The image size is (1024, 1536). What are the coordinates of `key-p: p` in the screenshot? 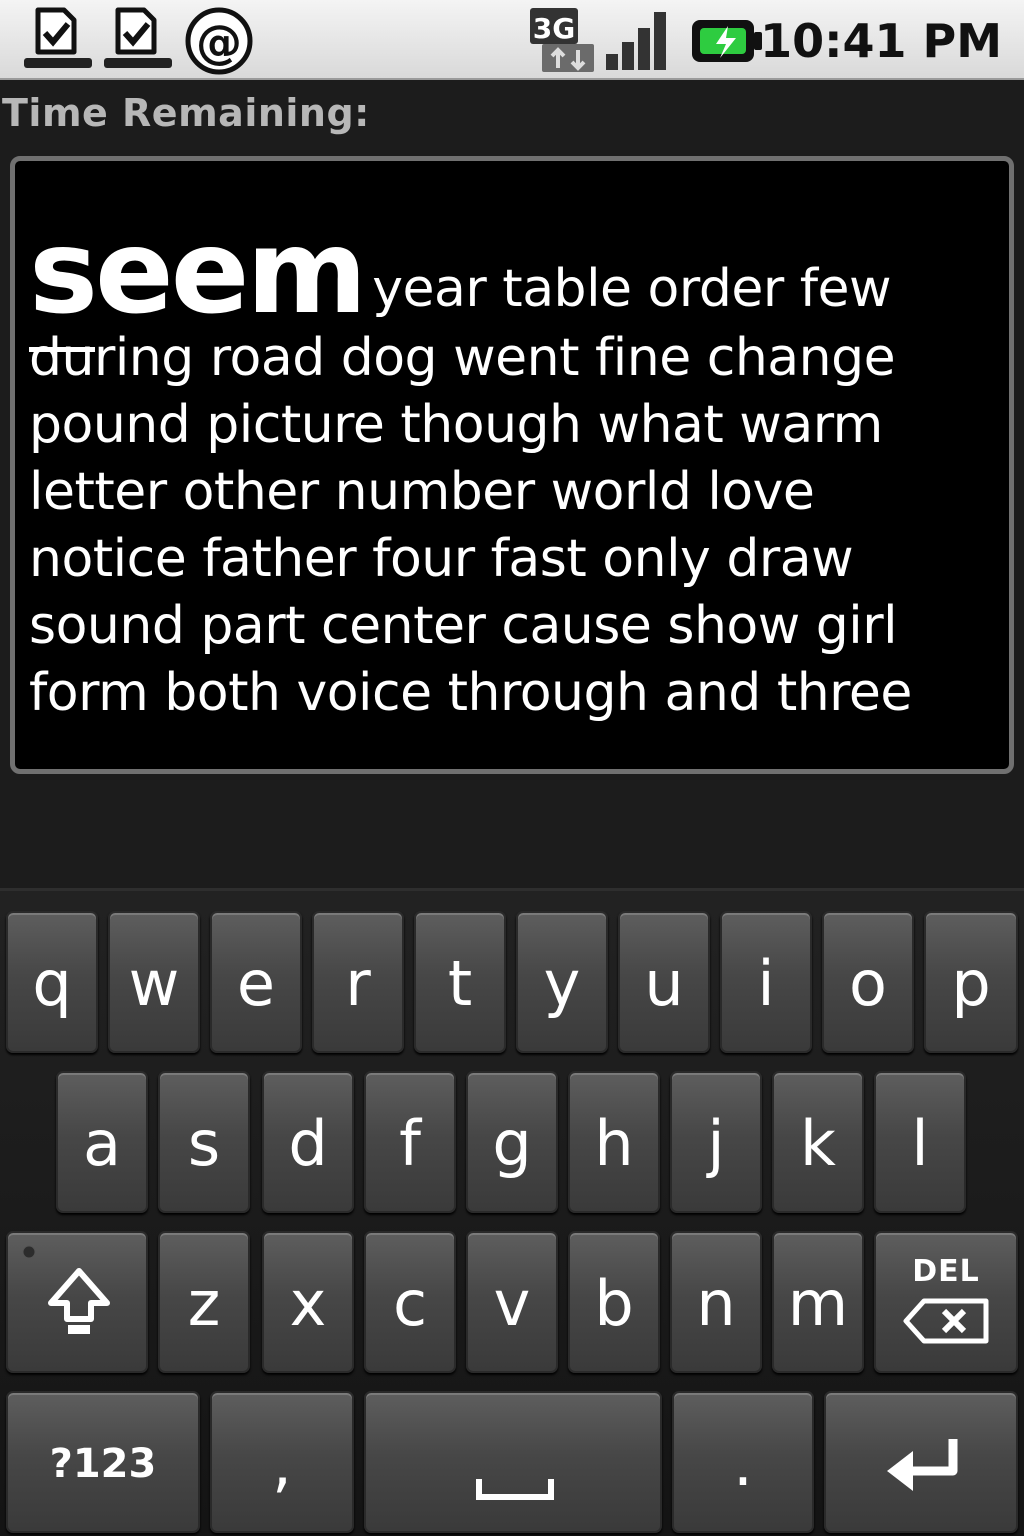 It's located at (971, 982).